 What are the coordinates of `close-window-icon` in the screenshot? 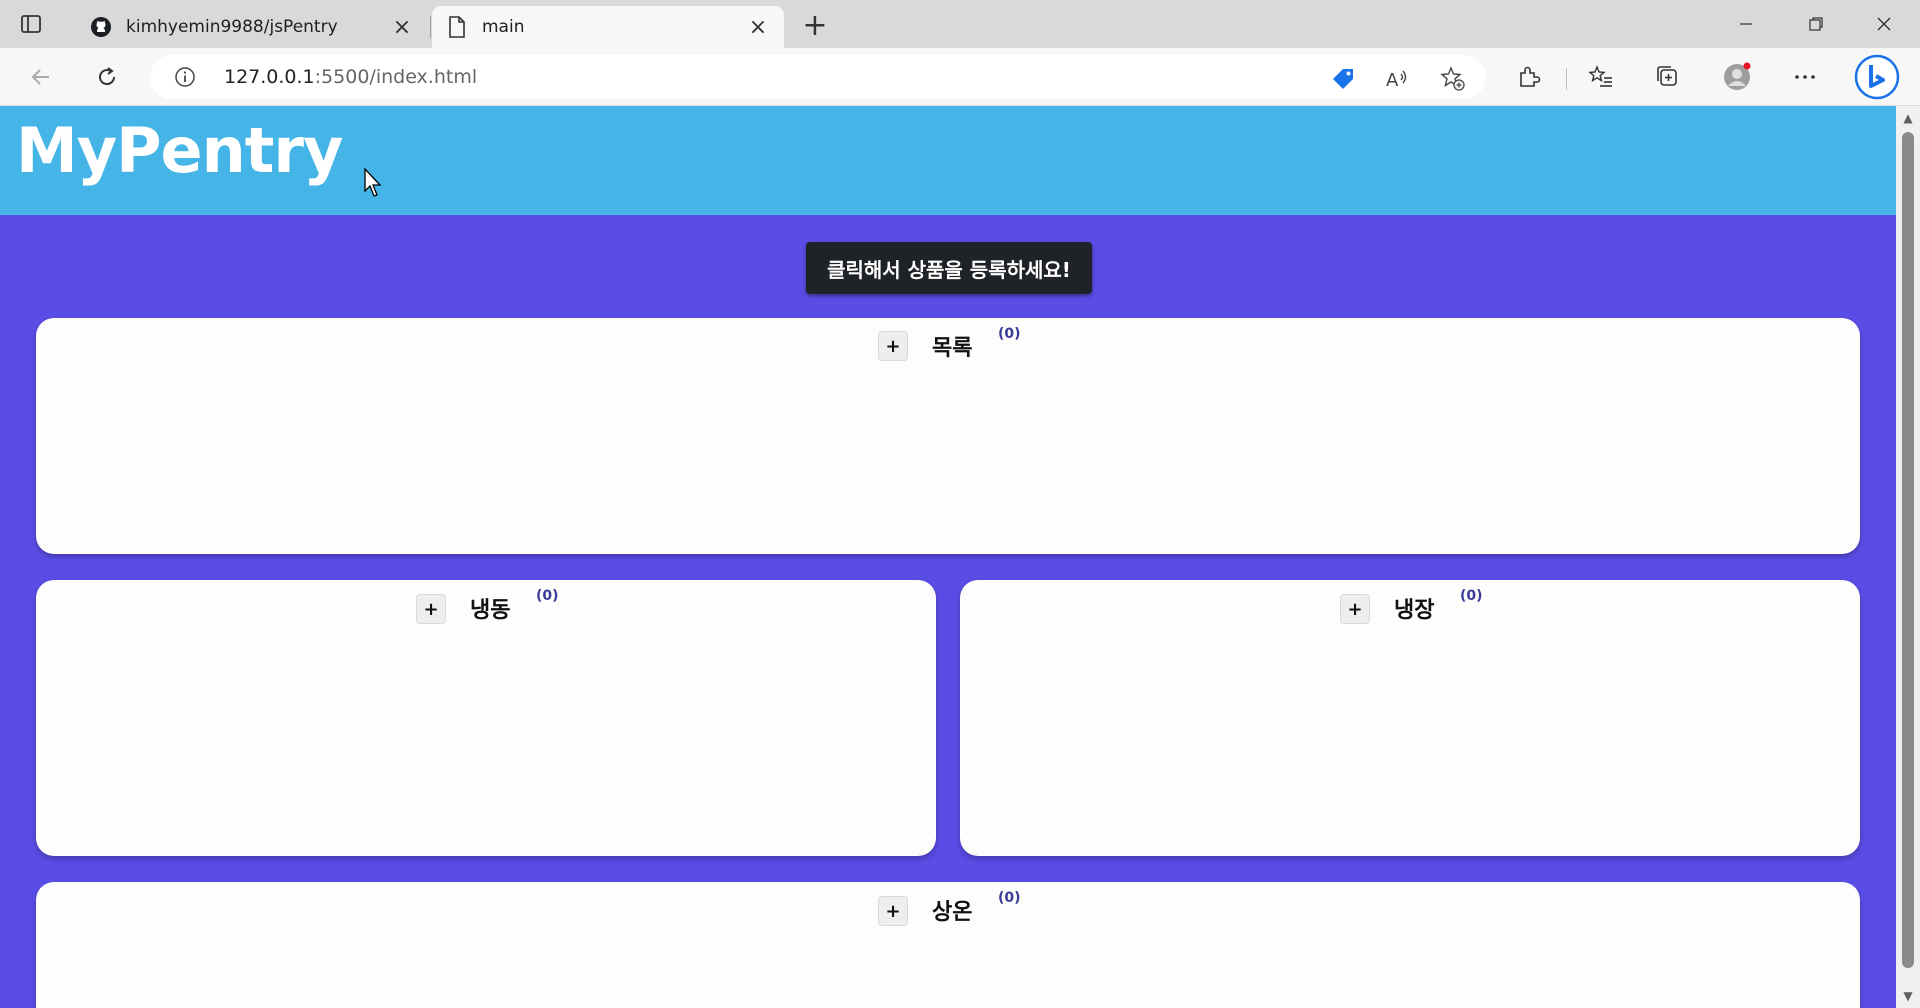 It's located at (1884, 24).